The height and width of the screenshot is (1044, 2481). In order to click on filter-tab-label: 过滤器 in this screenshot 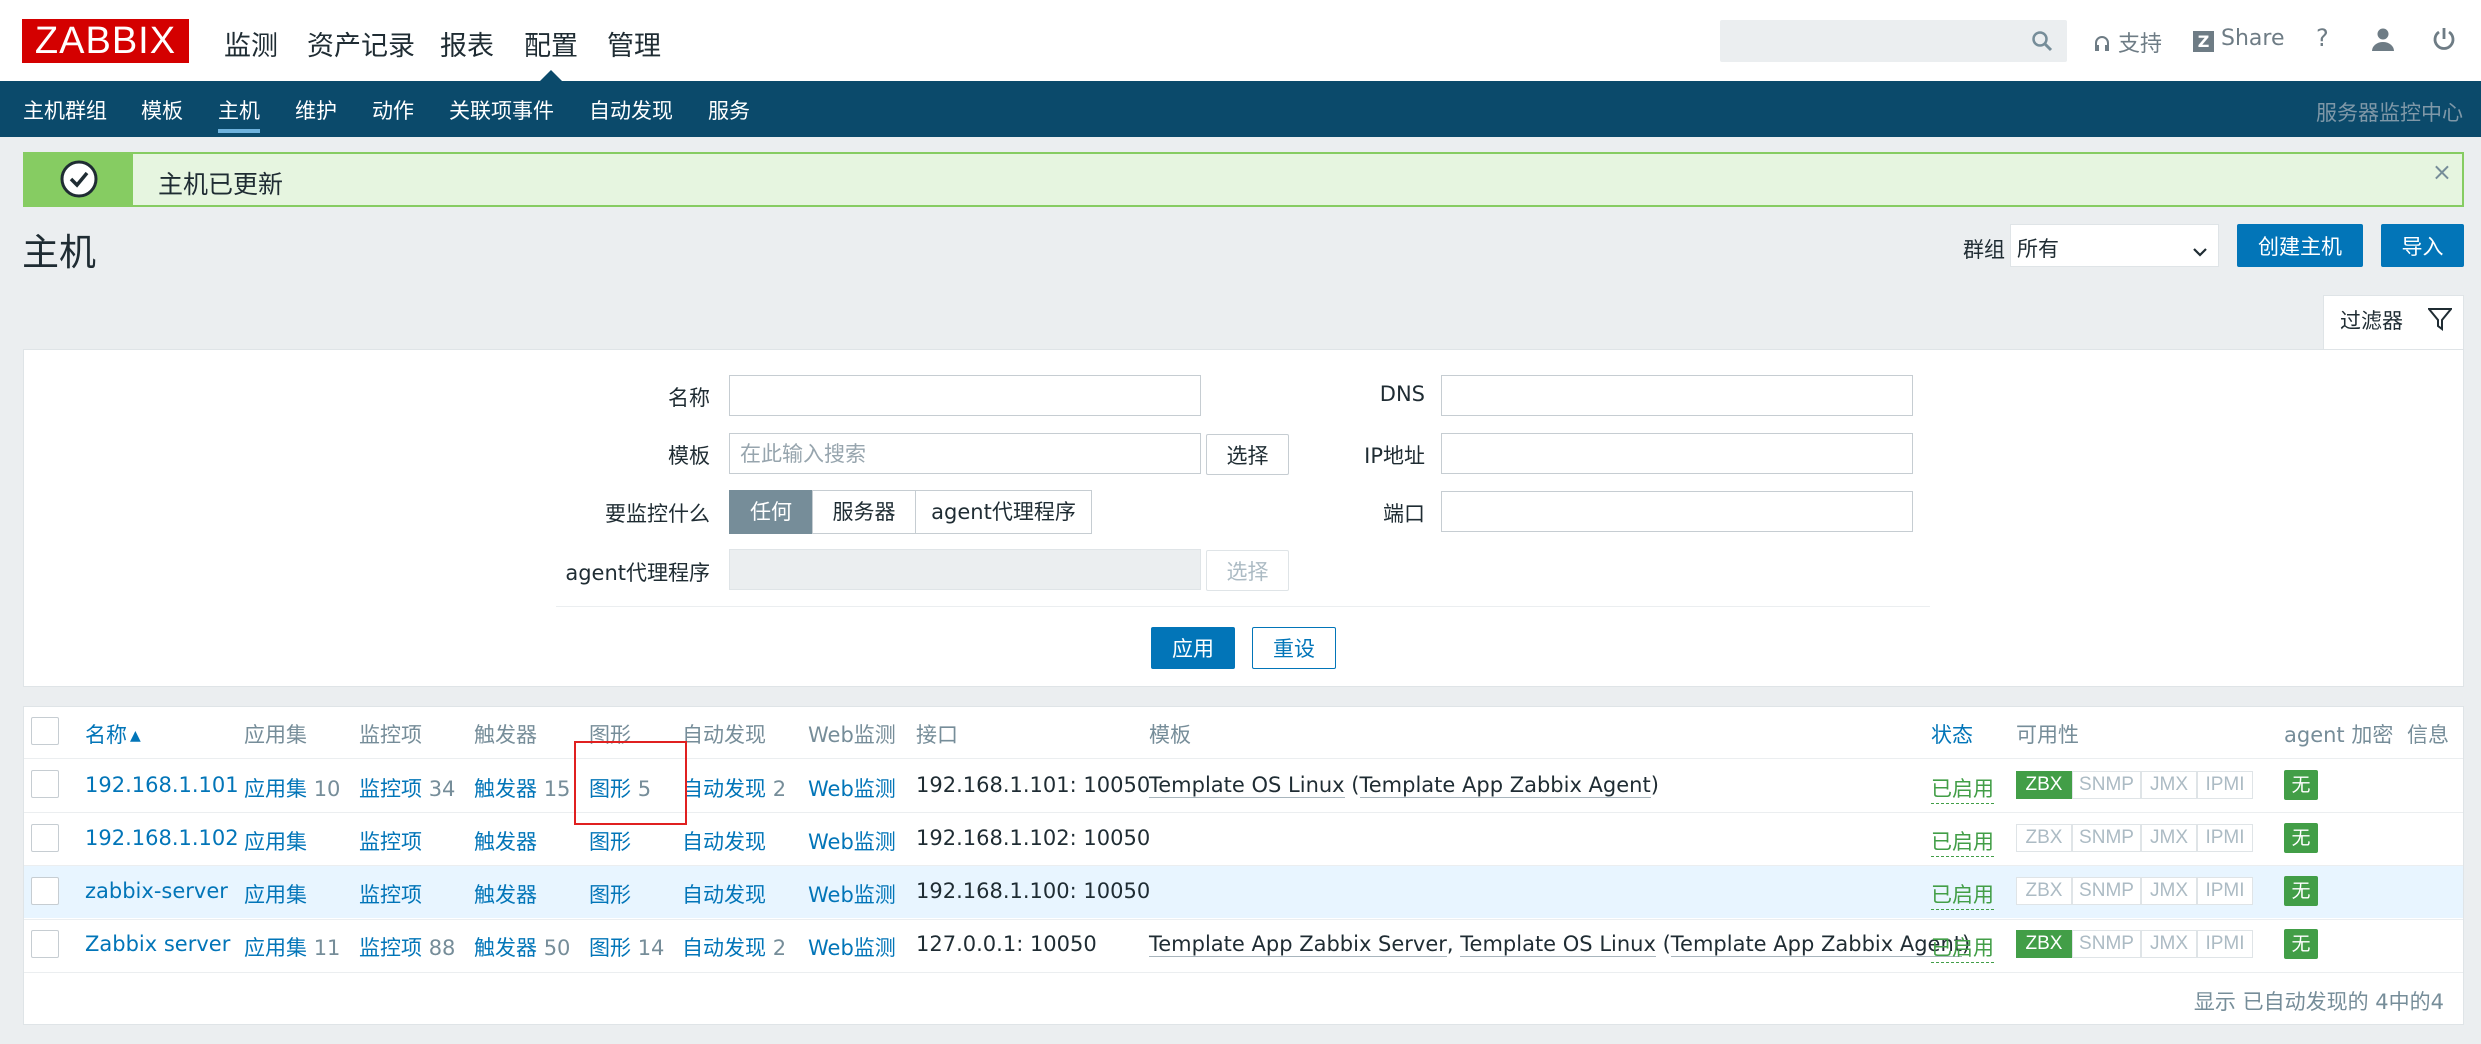, I will do `click(2371, 321)`.